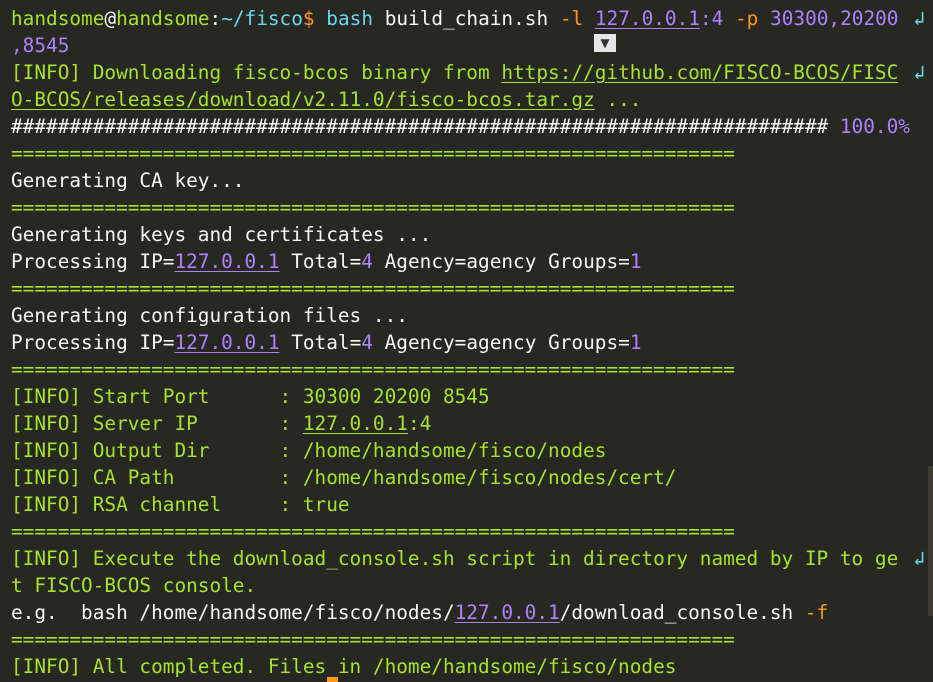 Image resolution: width=933 pixels, height=682 pixels. Describe the element at coordinates (134, 585) in the screenshot. I see `info-execute-cont: t FISCO-BCOS console.` at that location.